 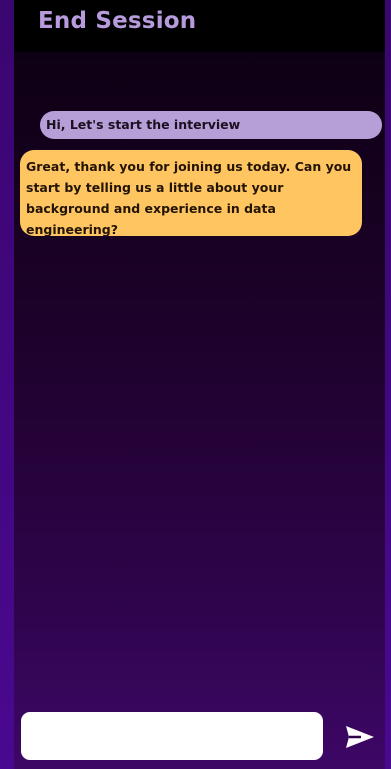 I want to click on header-bar: End Session, so click(x=199, y=26).